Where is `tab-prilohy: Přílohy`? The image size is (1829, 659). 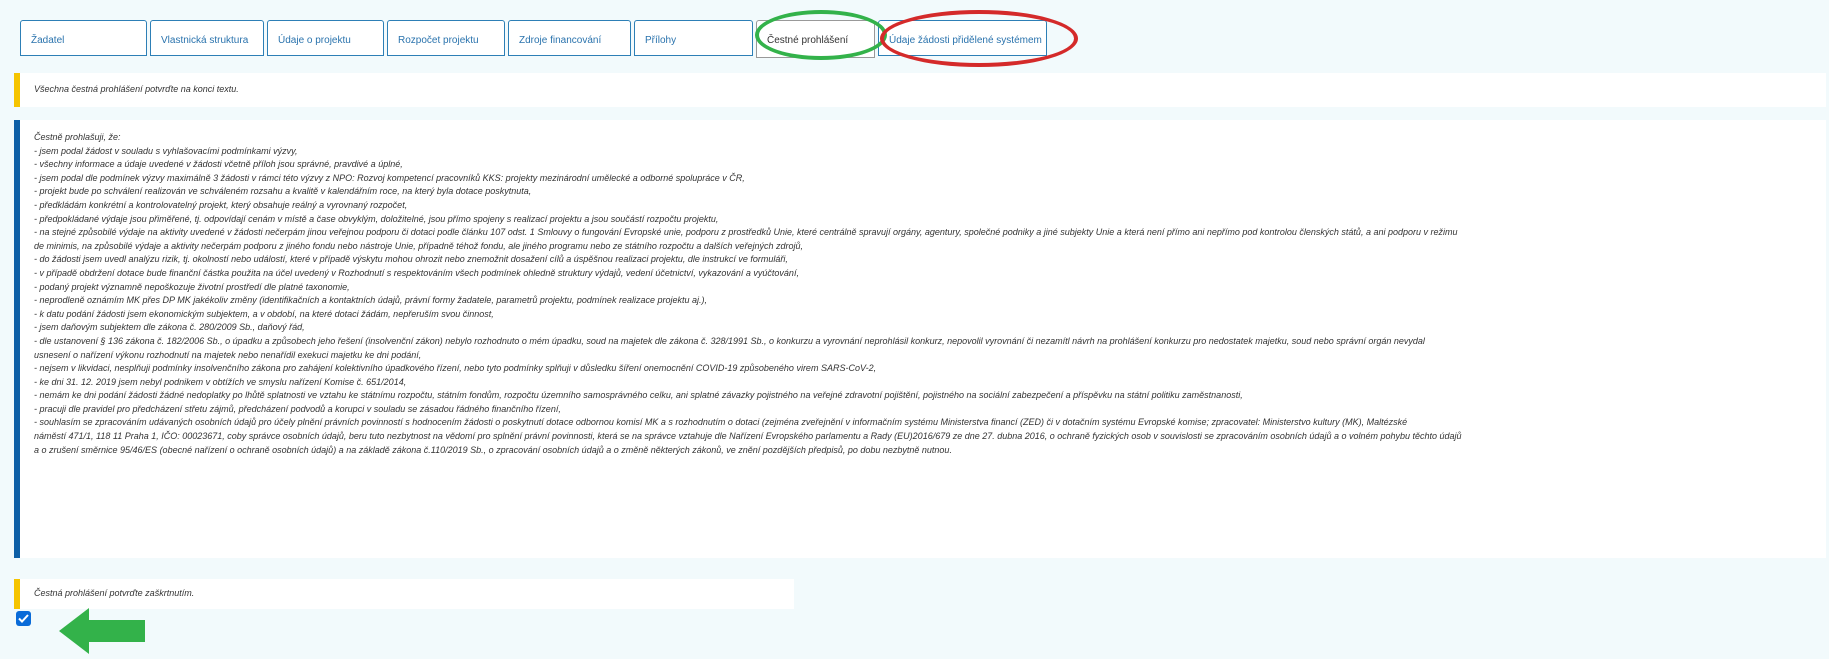
tab-prilohy: Přílohy is located at coordinates (693, 38).